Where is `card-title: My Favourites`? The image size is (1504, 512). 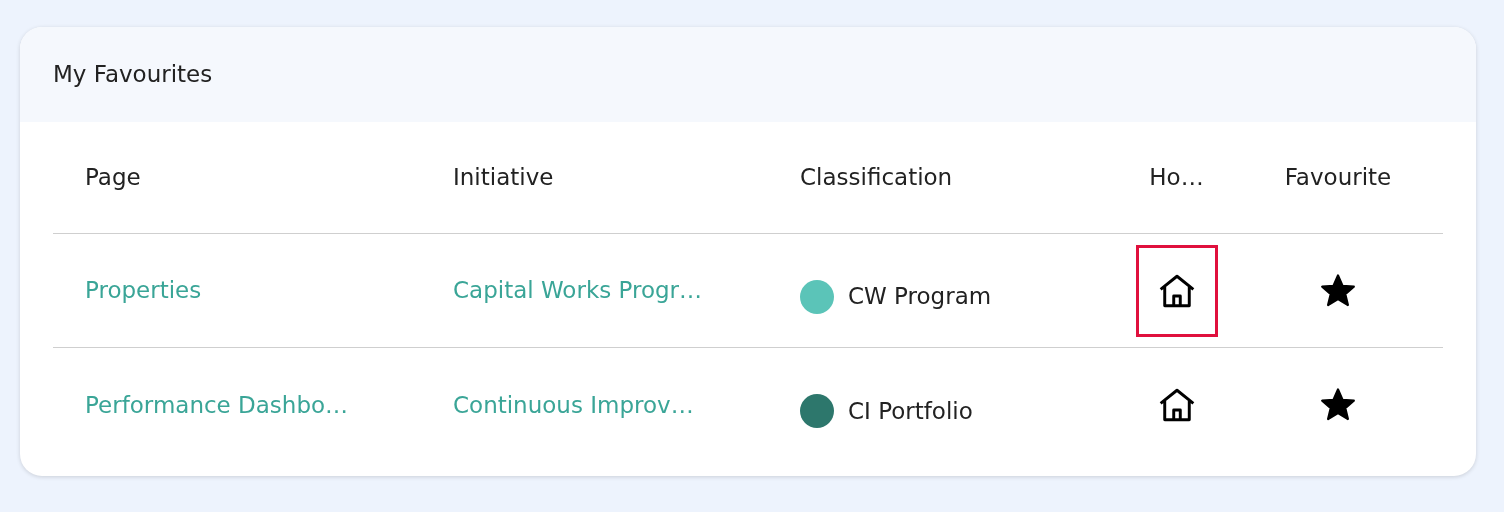 card-title: My Favourites is located at coordinates (133, 75).